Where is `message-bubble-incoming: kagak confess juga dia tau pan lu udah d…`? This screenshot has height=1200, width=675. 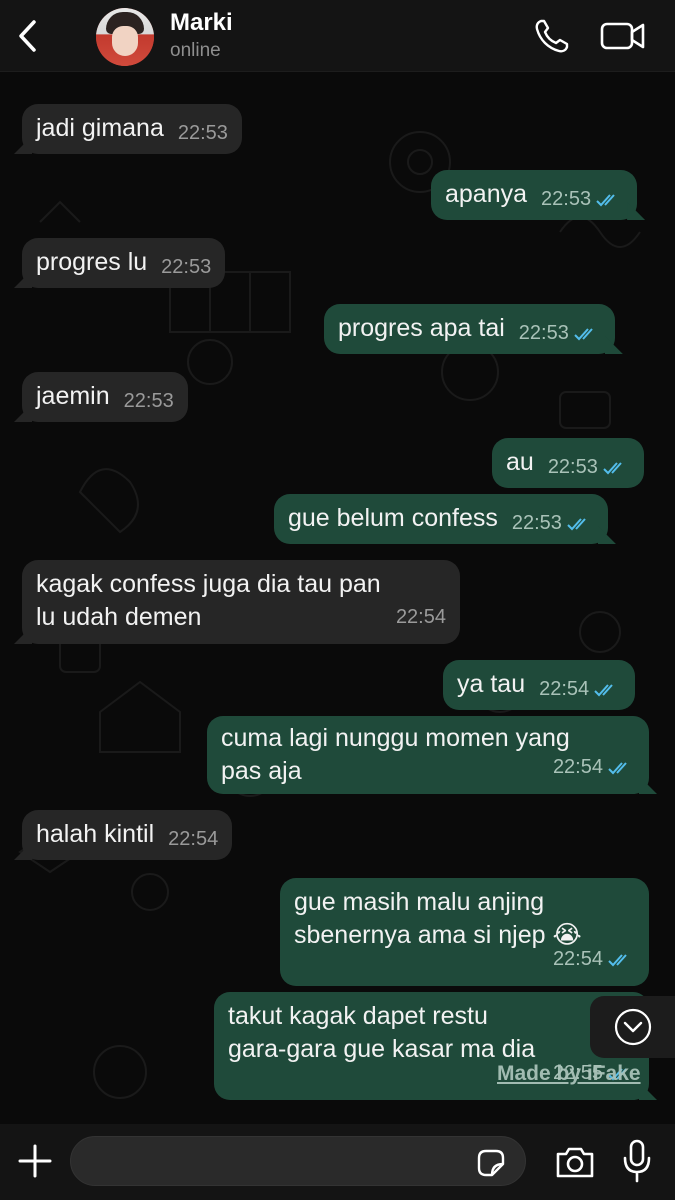
message-bubble-incoming: kagak confess juga dia tau pan lu udah d… is located at coordinates (241, 602).